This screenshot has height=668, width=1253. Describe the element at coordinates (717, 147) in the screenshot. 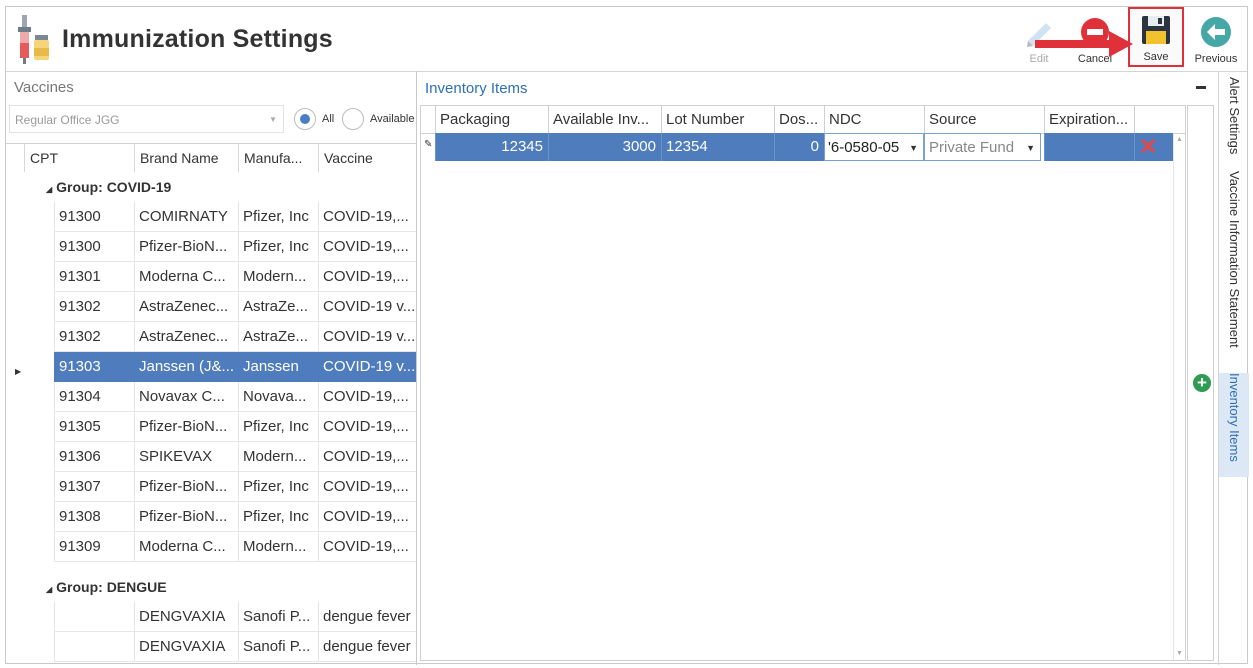

I see `cell-lot-number: 12354` at that location.